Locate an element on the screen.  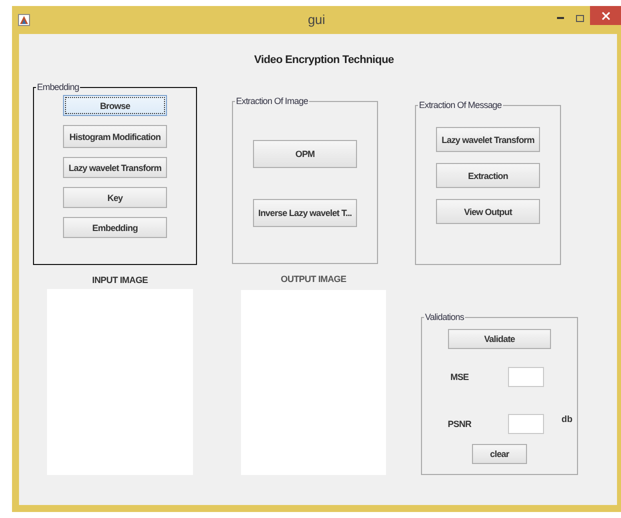
push-button: Extraction is located at coordinates (488, 175).